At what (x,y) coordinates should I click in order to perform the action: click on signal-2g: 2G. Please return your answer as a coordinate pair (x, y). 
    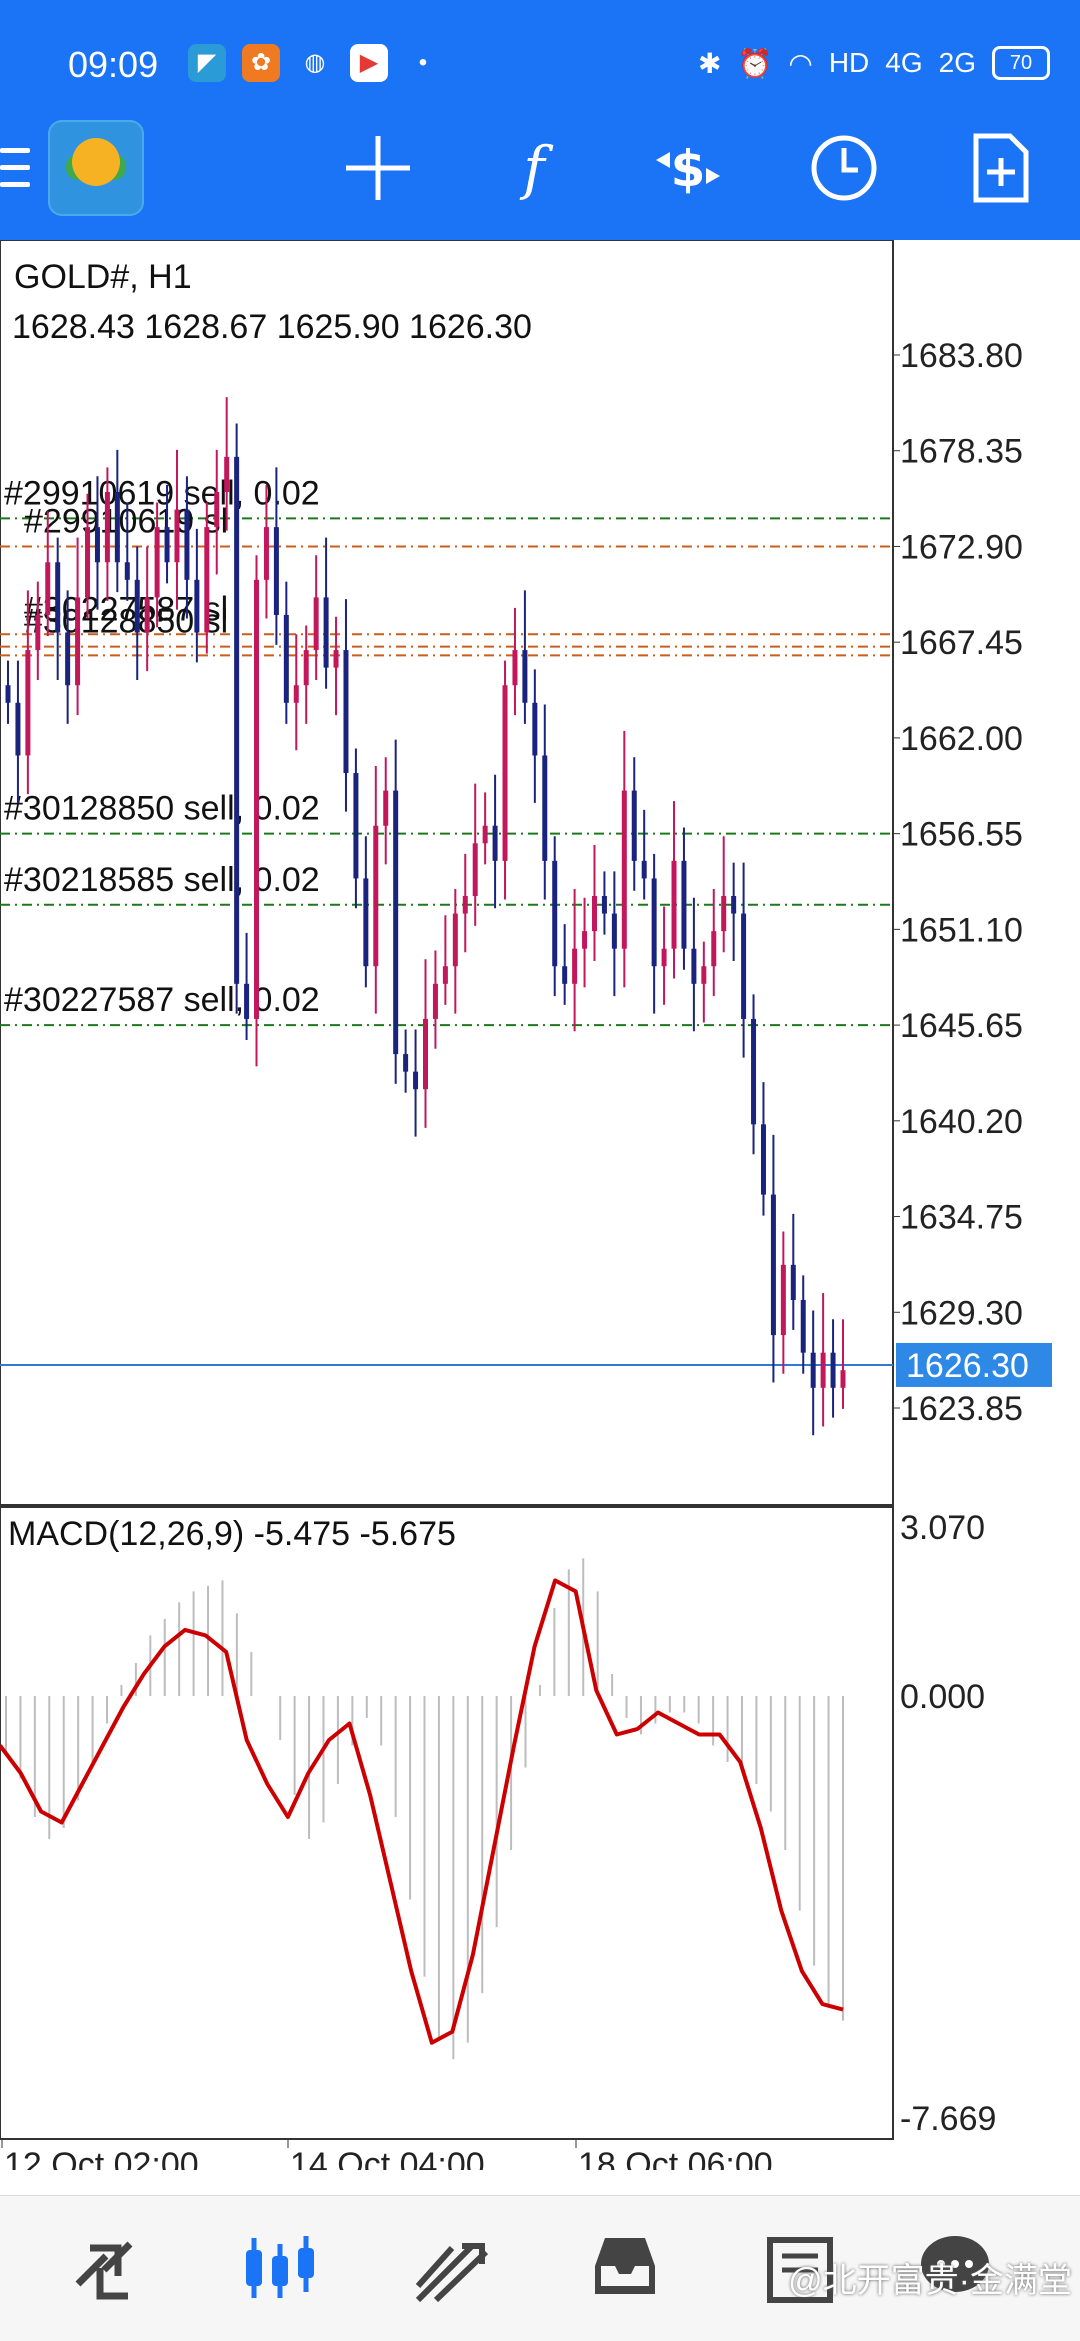
    Looking at the image, I should click on (957, 62).